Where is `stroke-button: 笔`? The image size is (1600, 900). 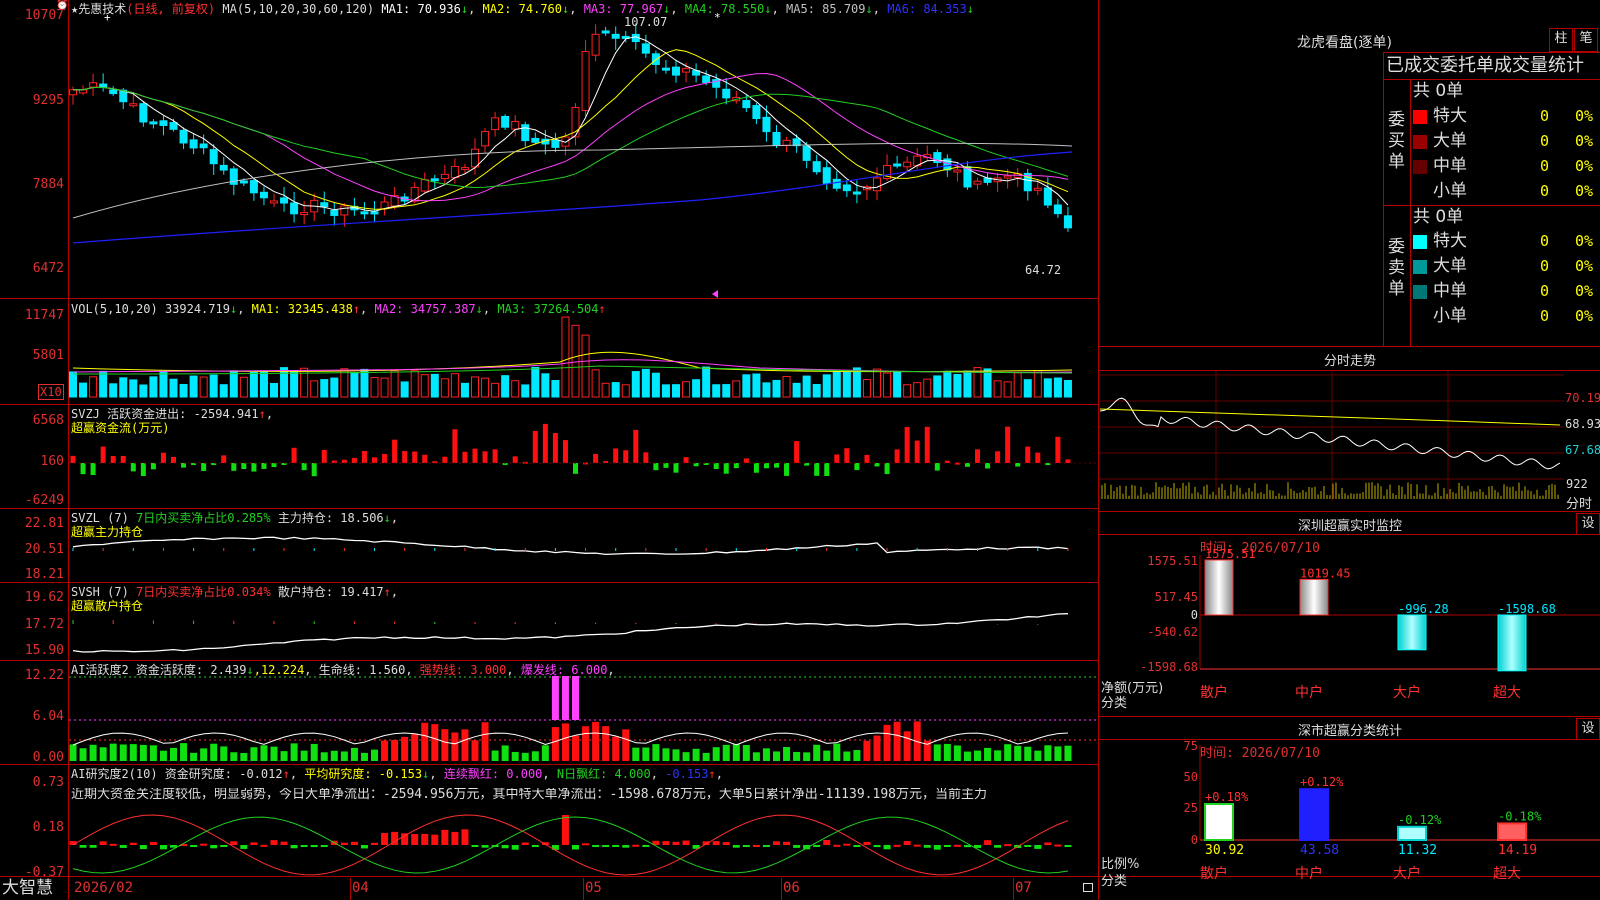
stroke-button: 笔 is located at coordinates (1586, 40).